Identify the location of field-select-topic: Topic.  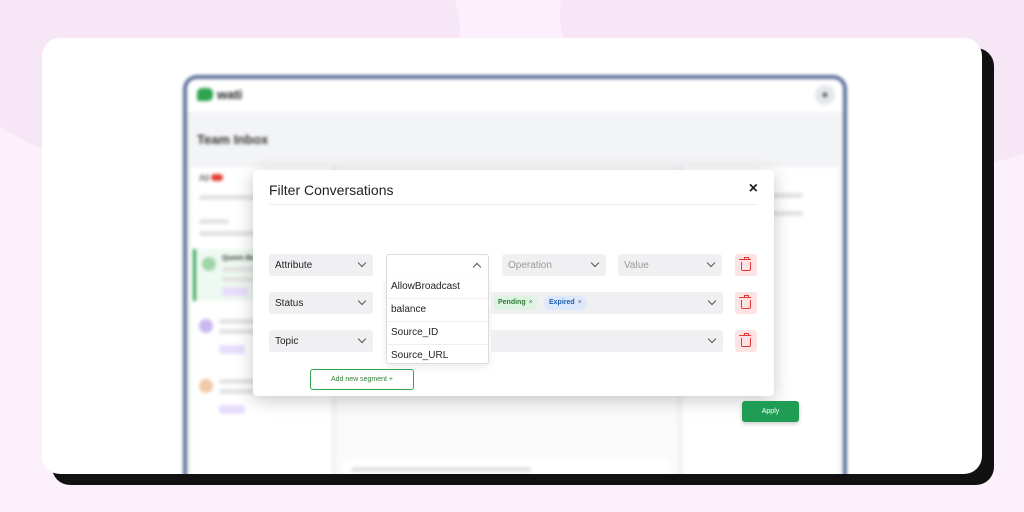
(321, 341).